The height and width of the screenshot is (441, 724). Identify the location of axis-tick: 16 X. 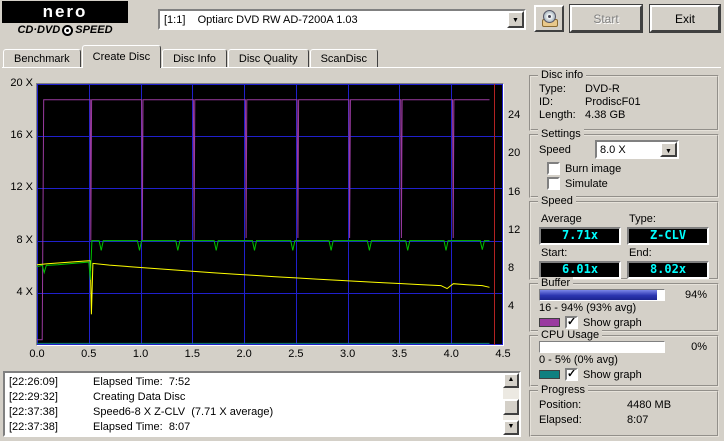
(21, 135).